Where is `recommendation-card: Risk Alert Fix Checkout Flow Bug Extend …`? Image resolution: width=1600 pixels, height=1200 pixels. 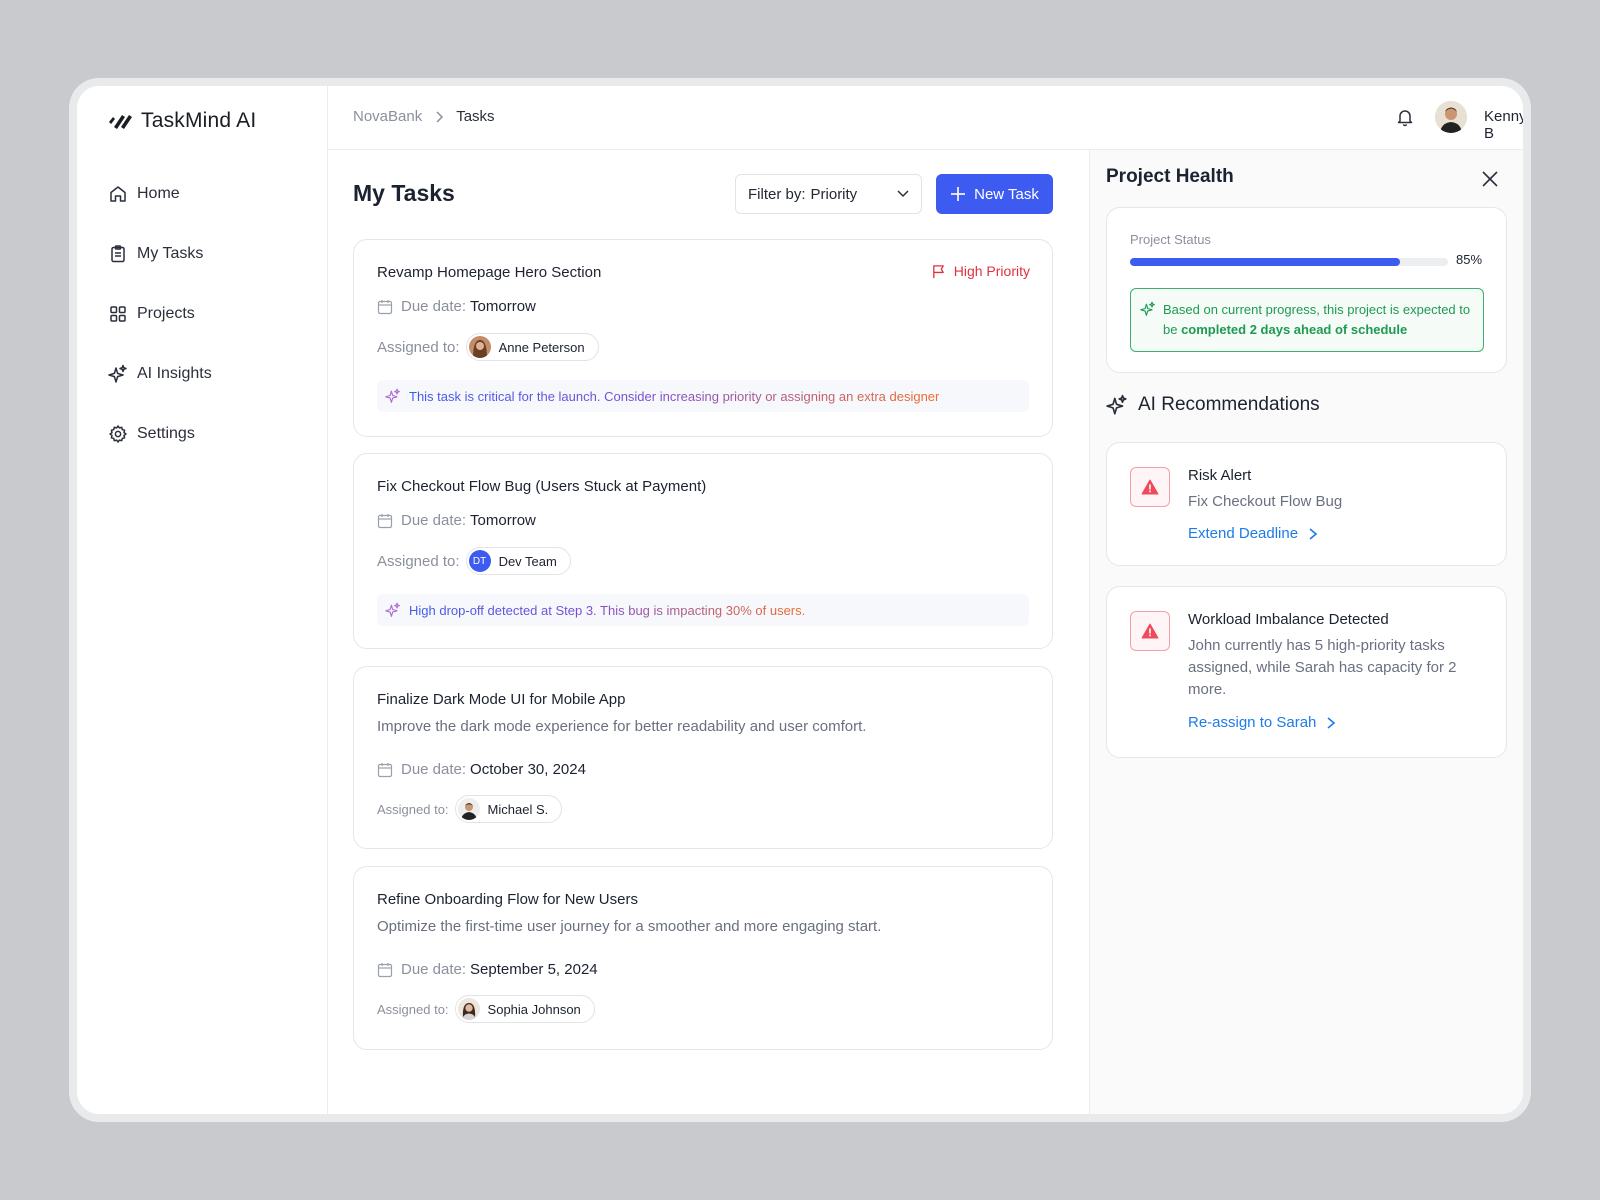
recommendation-card: Risk Alert Fix Checkout Flow Bug Extend … is located at coordinates (1306, 504).